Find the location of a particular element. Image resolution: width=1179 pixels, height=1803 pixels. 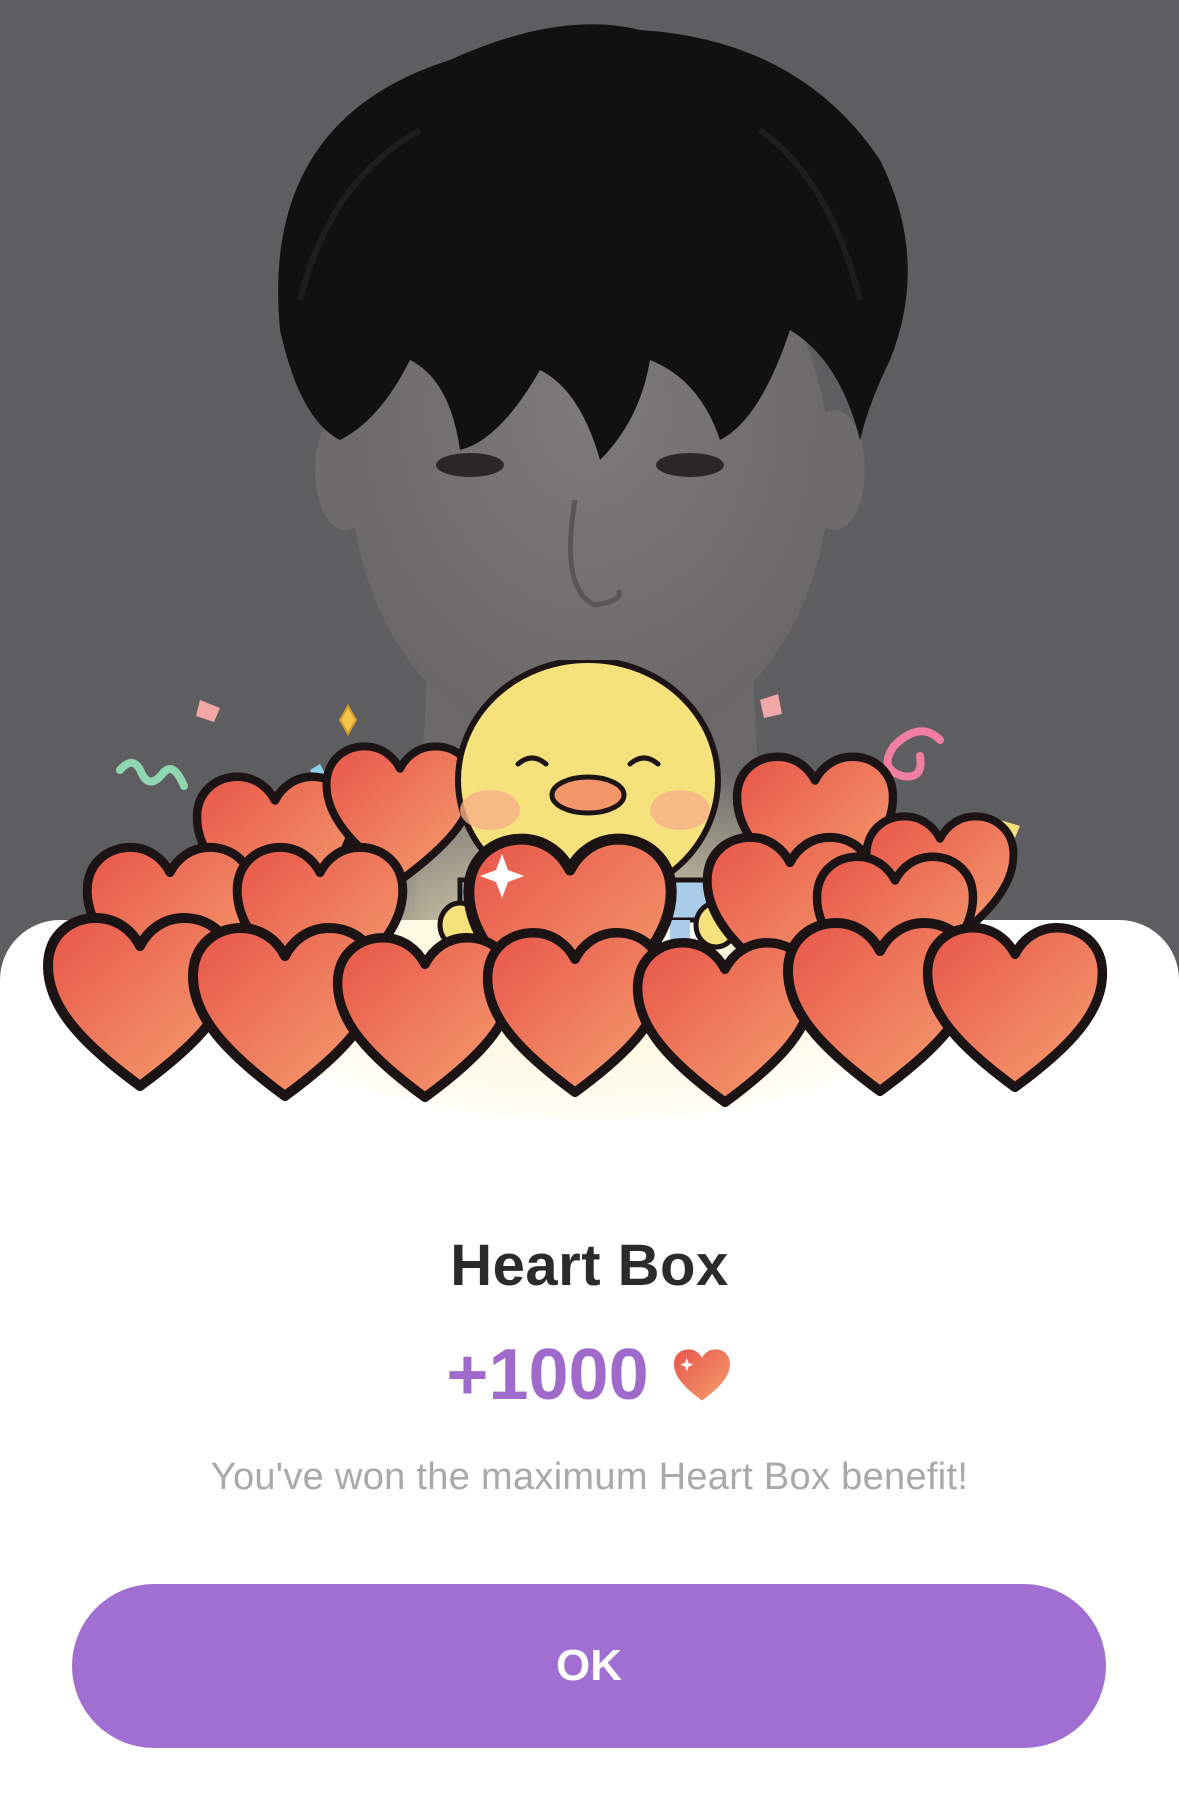

heart-icon is located at coordinates (701, 1375).